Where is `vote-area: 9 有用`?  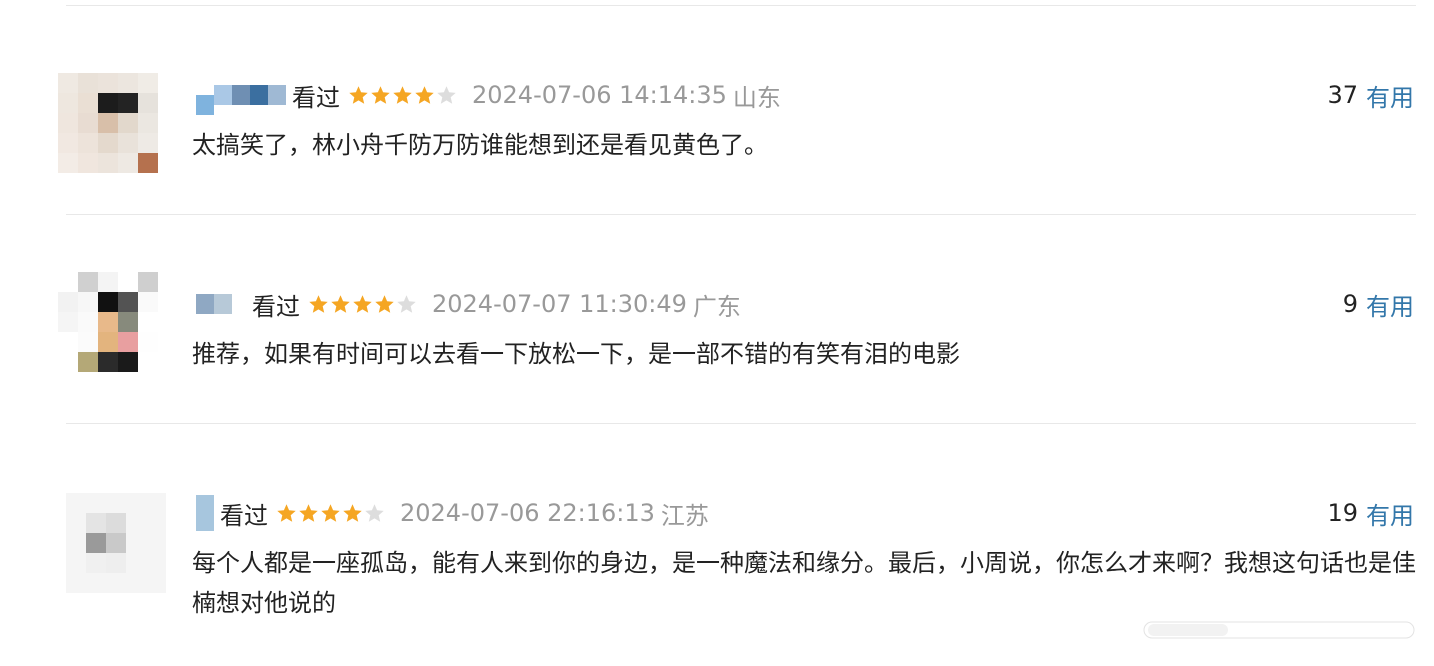 vote-area: 9 有用 is located at coordinates (1378, 304).